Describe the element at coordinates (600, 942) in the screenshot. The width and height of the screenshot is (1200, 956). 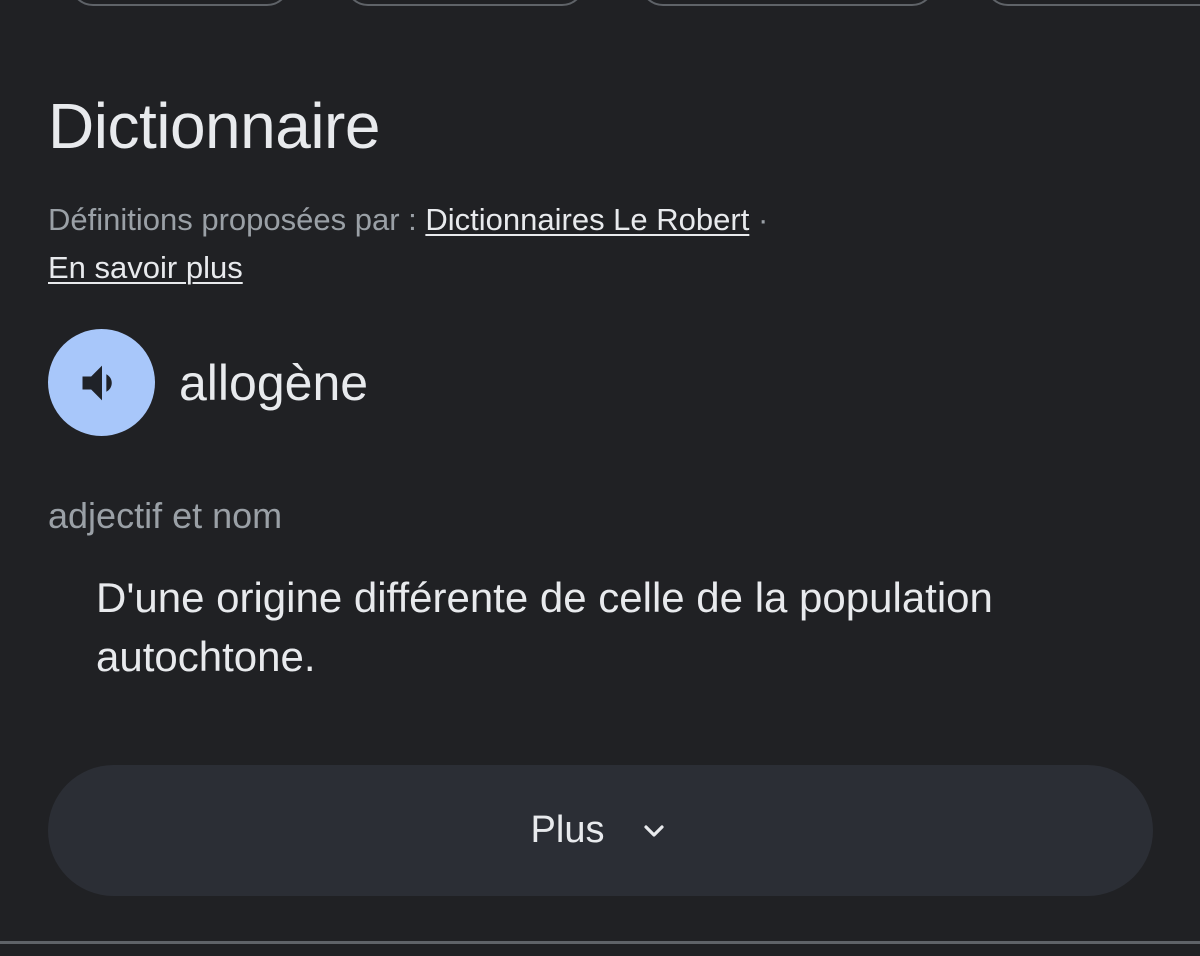
I see `divider` at that location.